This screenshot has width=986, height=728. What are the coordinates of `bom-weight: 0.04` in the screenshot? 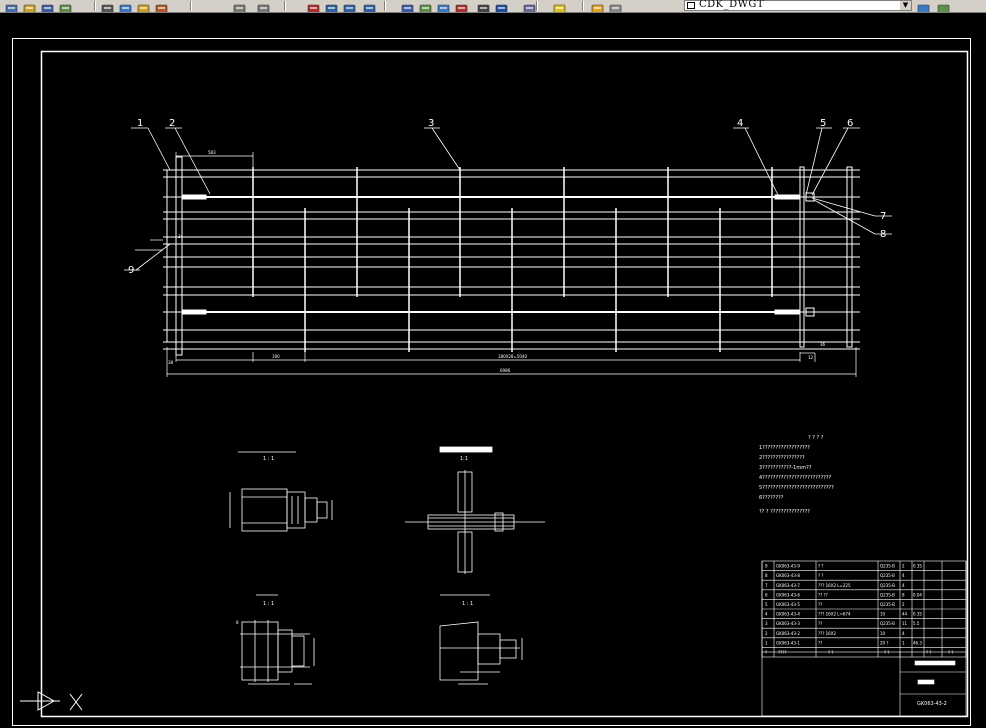 It's located at (917, 594).